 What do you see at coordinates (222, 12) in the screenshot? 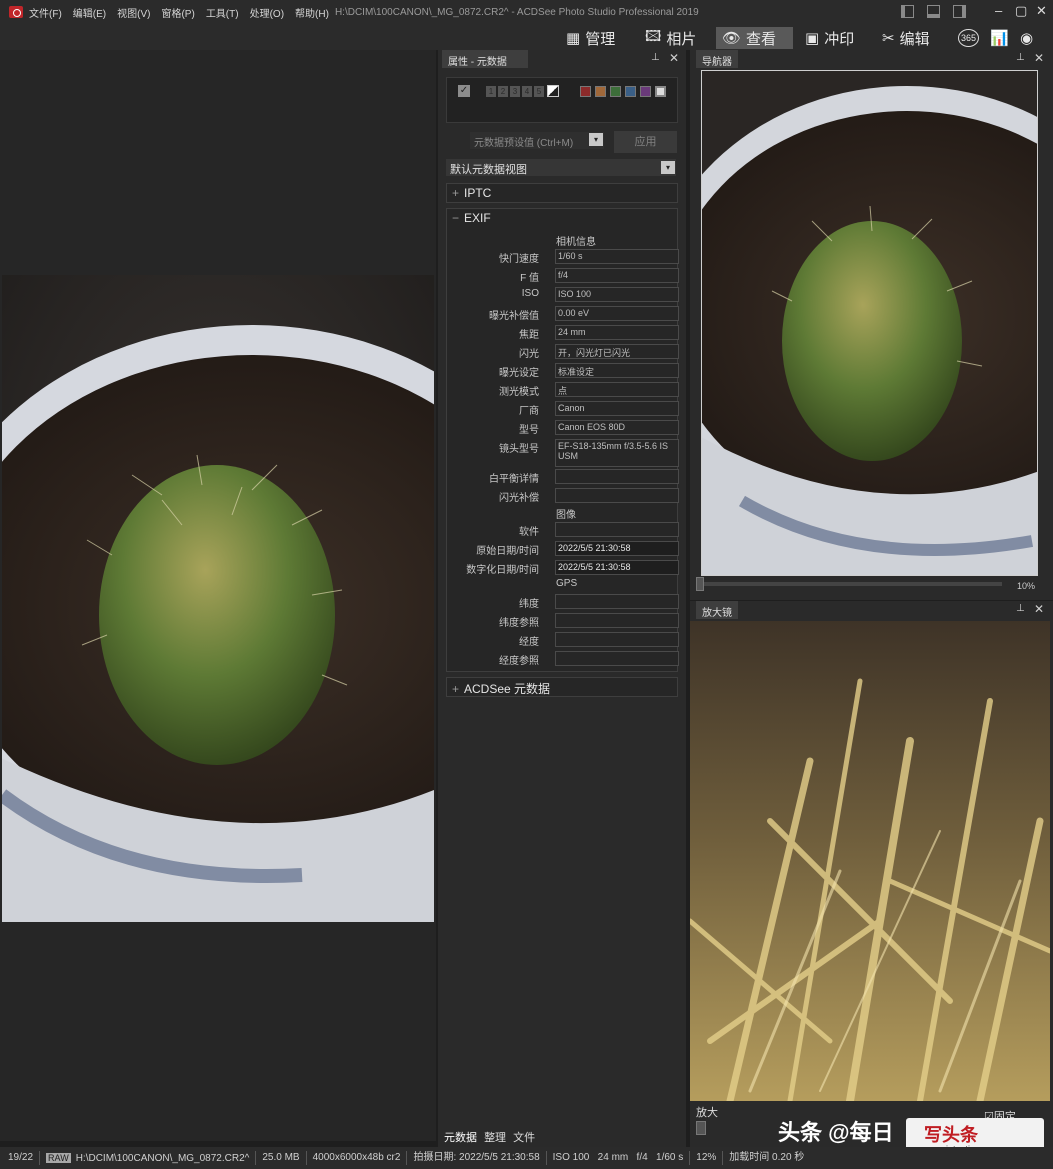
I see `menu-tools: 工具(T)` at bounding box center [222, 12].